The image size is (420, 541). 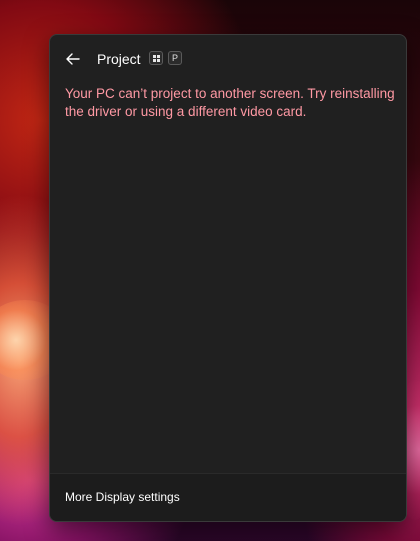 I want to click on page-title: Project, so click(x=119, y=59).